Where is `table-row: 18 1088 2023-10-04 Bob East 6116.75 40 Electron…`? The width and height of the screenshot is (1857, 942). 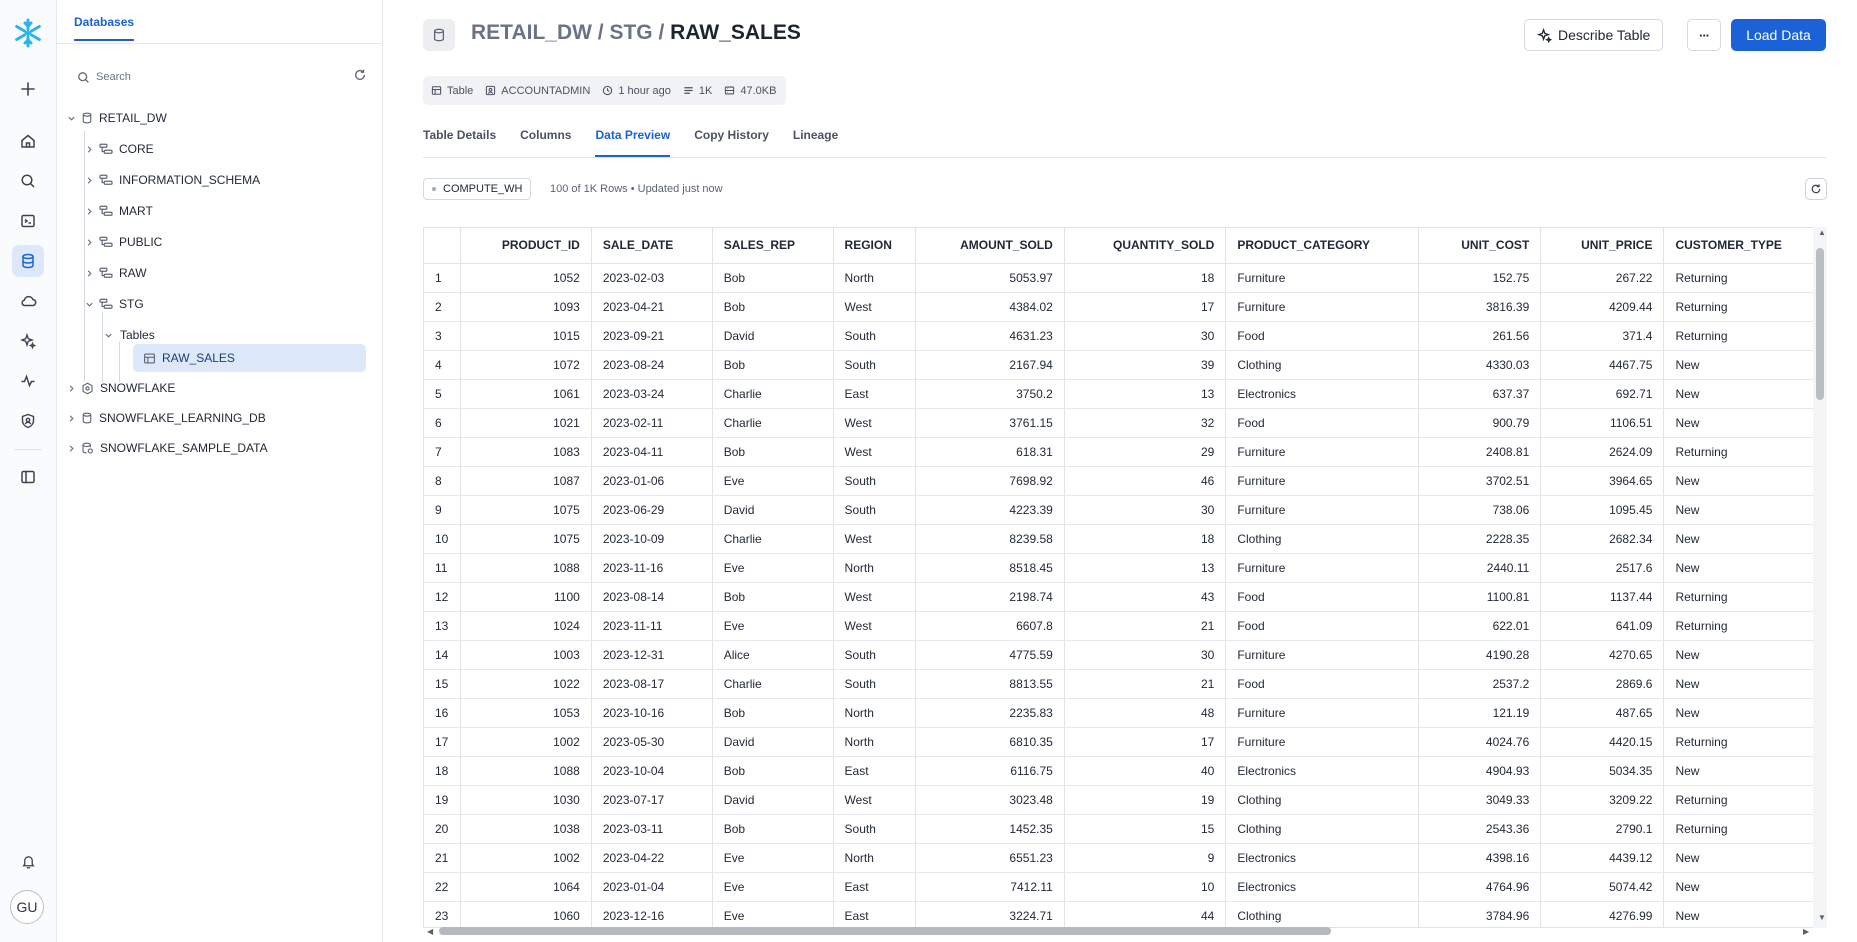
table-row: 18 1088 2023-10-04 Bob East 6116.75 40 Electron… is located at coordinates (1125, 771).